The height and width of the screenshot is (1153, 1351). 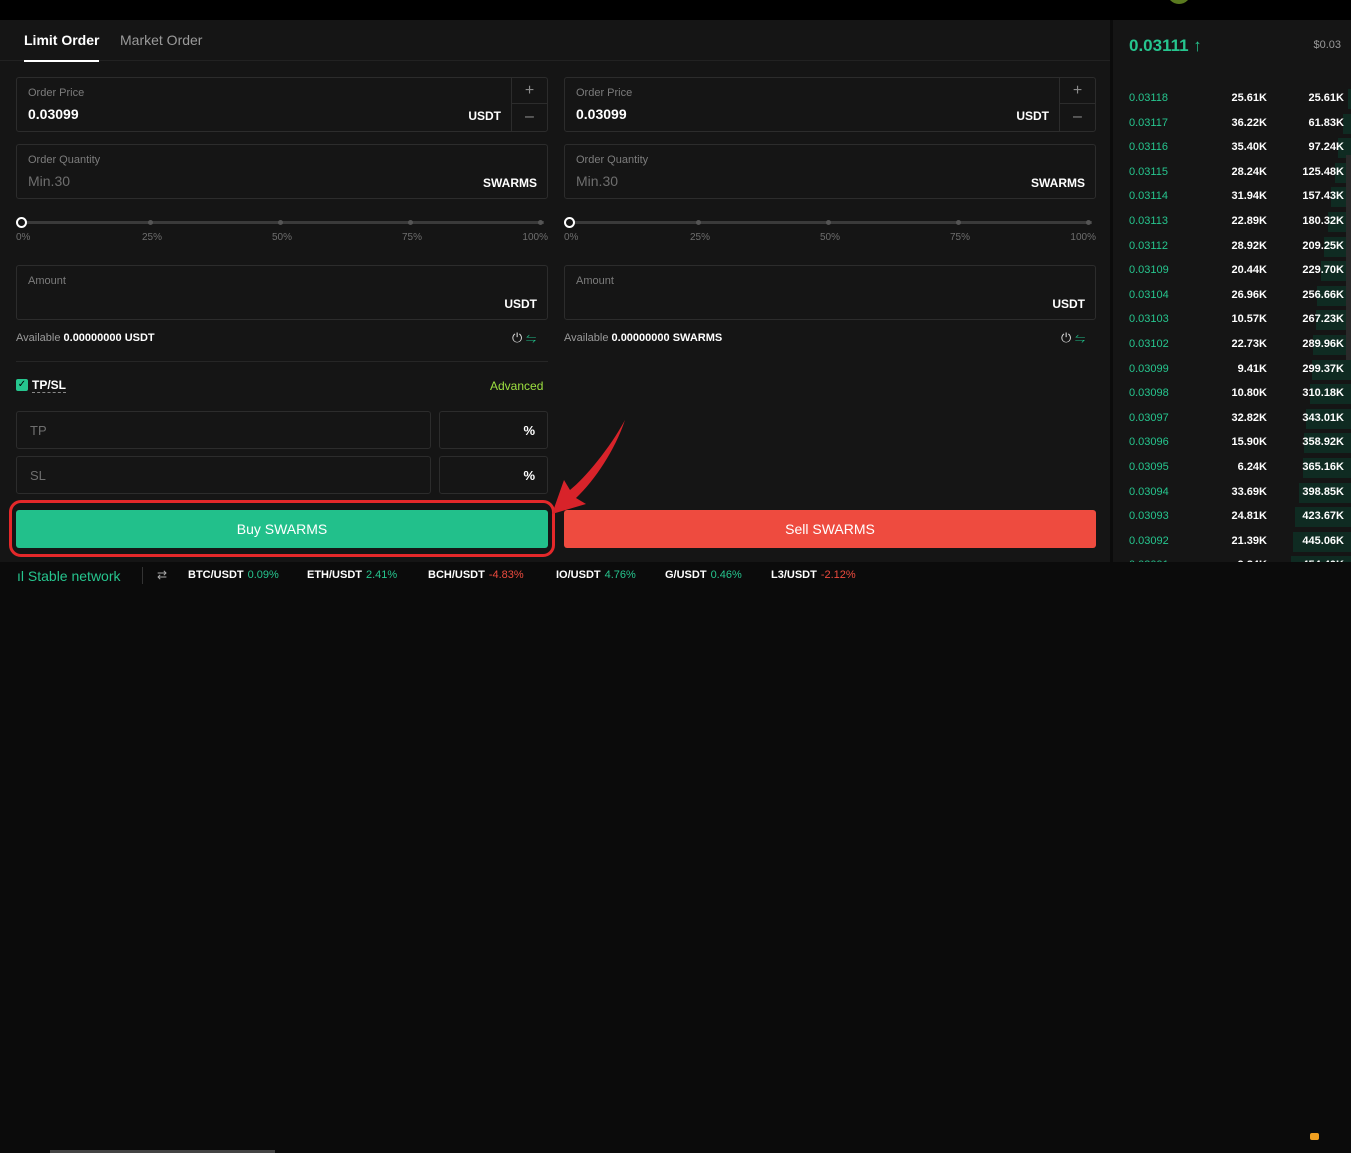 What do you see at coordinates (1232, 197) in the screenshot?
I see `order-book-row: 0.03114 31.94K 157.43K` at bounding box center [1232, 197].